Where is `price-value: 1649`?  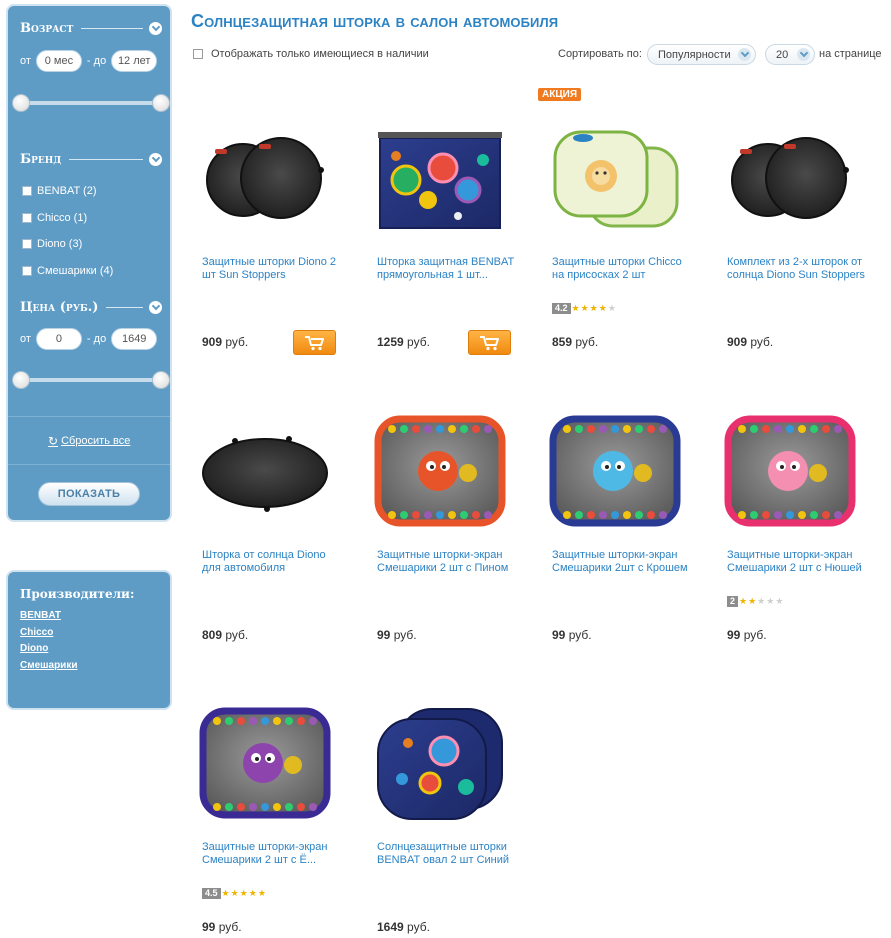
price-value: 1649 is located at coordinates (390, 927).